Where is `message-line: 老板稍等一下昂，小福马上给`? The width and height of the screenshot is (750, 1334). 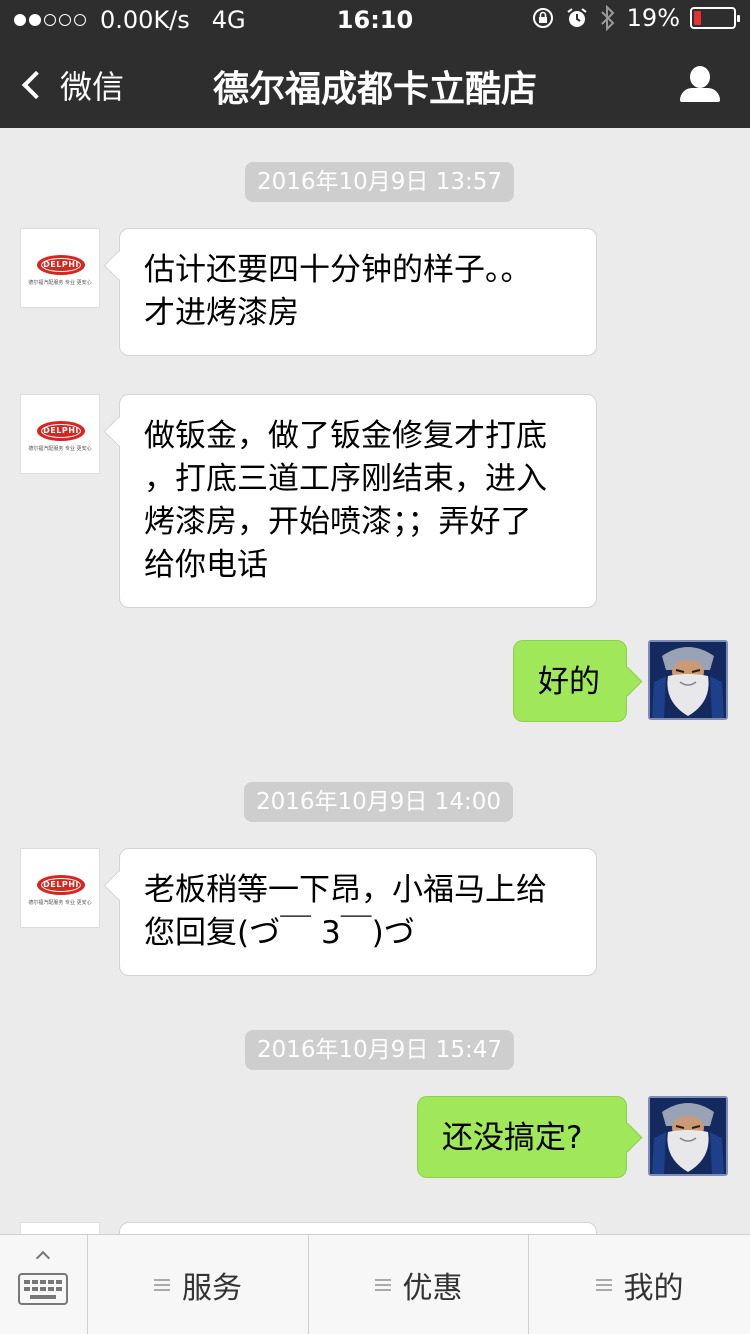 message-line: 老板稍等一下昂，小福马上给 is located at coordinates (345, 890).